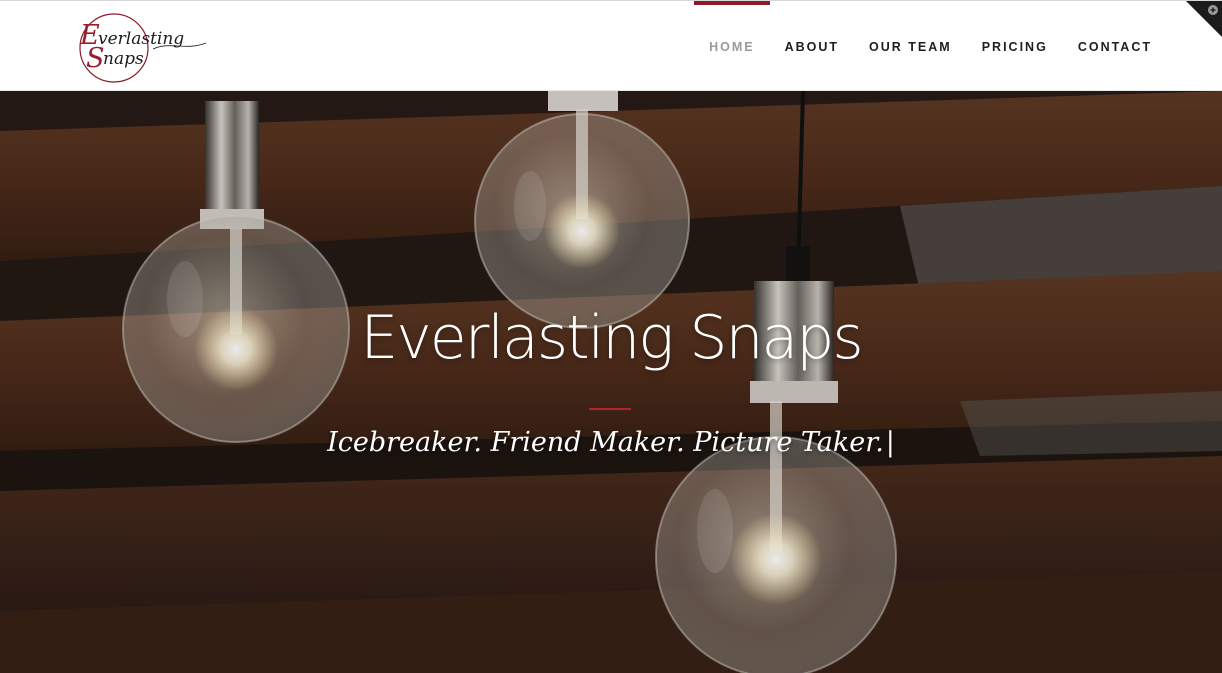  I want to click on site-logo: E verlasting S naps, so click(148, 48).